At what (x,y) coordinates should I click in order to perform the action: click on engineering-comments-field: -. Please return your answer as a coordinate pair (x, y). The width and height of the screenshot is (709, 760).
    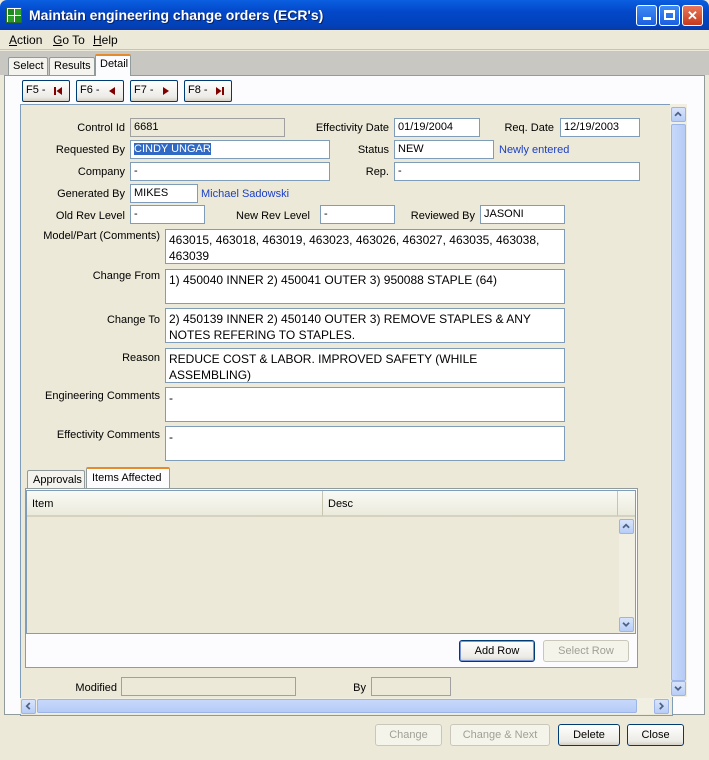
    Looking at the image, I should click on (365, 404).